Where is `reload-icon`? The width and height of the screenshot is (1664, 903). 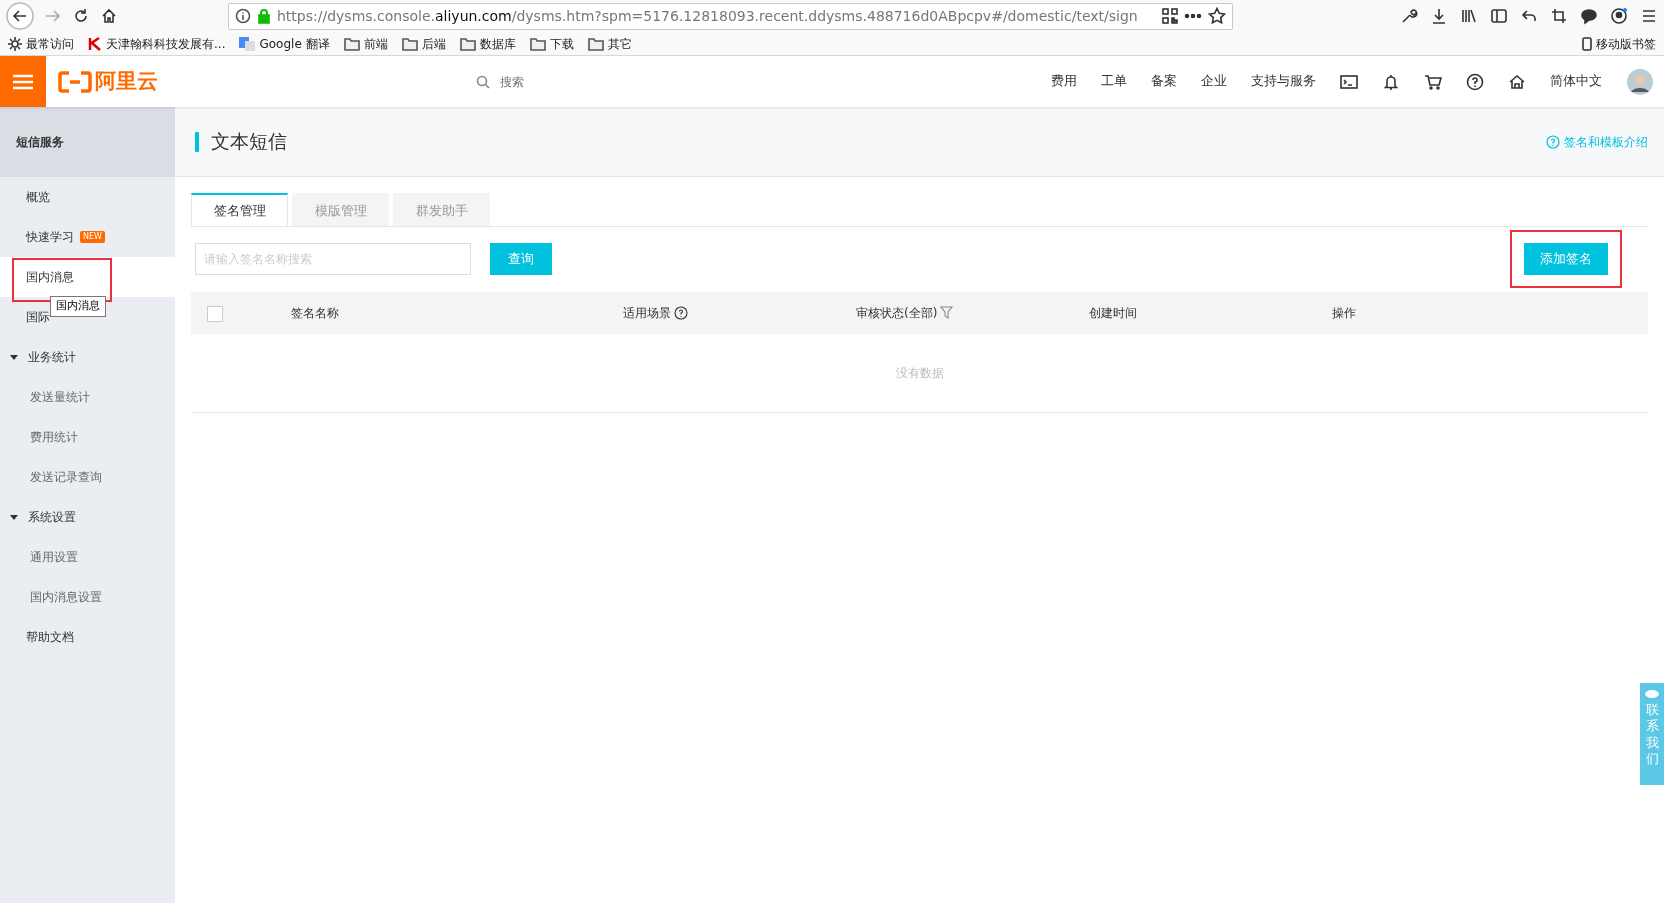
reload-icon is located at coordinates (81, 16).